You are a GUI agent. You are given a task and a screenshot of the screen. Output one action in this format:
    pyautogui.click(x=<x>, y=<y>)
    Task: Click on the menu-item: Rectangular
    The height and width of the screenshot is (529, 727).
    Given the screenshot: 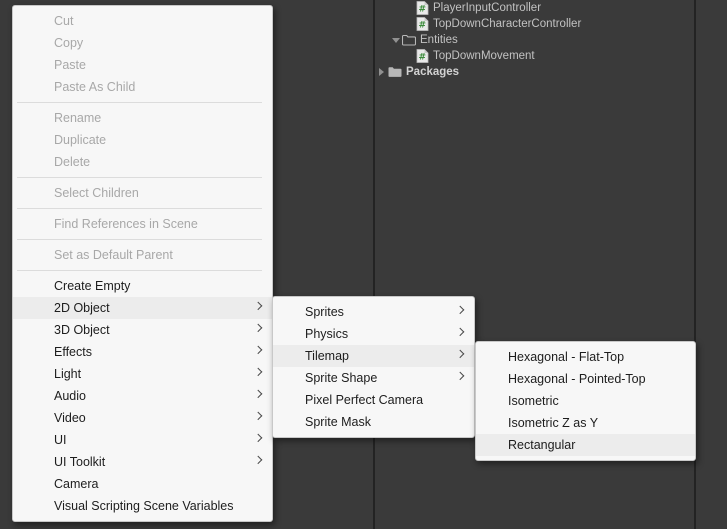 What is the action you would take?
    pyautogui.click(x=585, y=445)
    